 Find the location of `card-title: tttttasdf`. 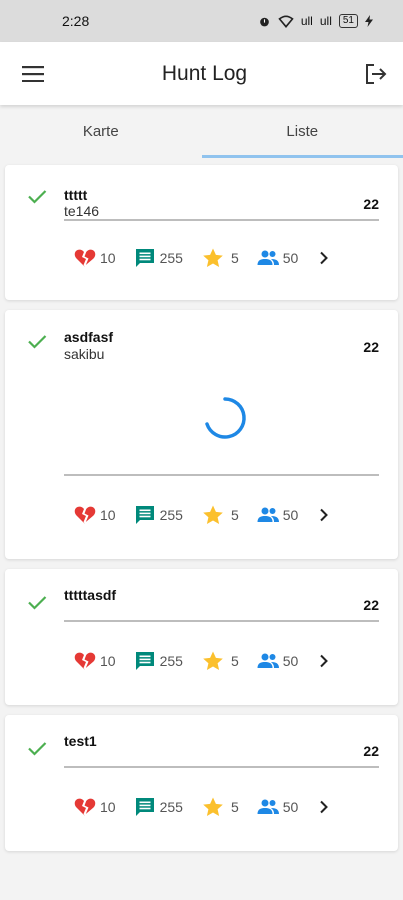

card-title: tttttasdf is located at coordinates (90, 595).